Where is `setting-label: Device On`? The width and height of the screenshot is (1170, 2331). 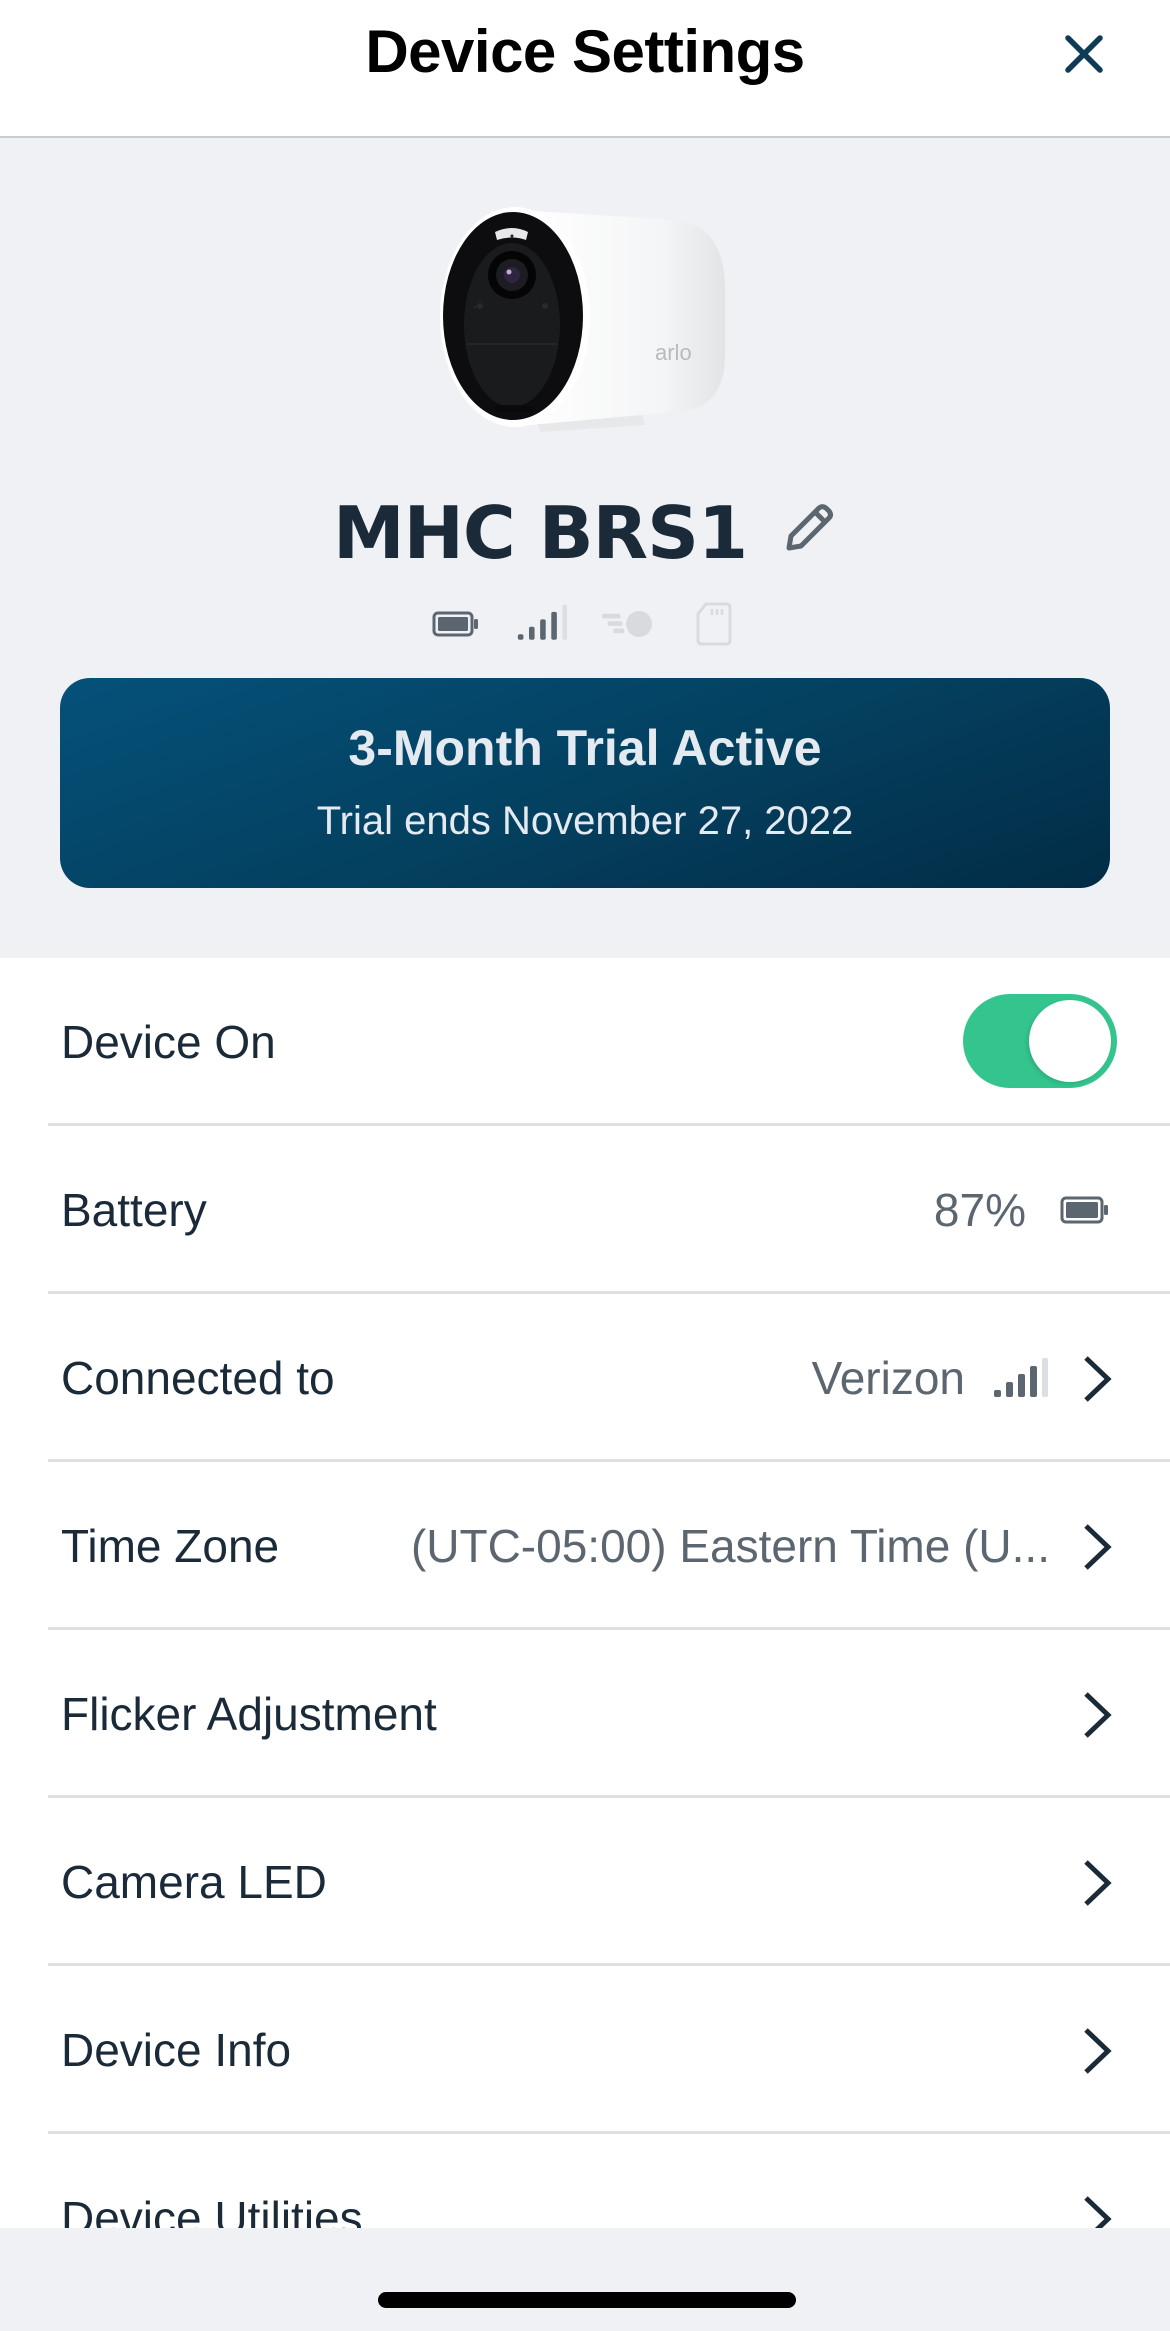 setting-label: Device On is located at coordinates (168, 1042).